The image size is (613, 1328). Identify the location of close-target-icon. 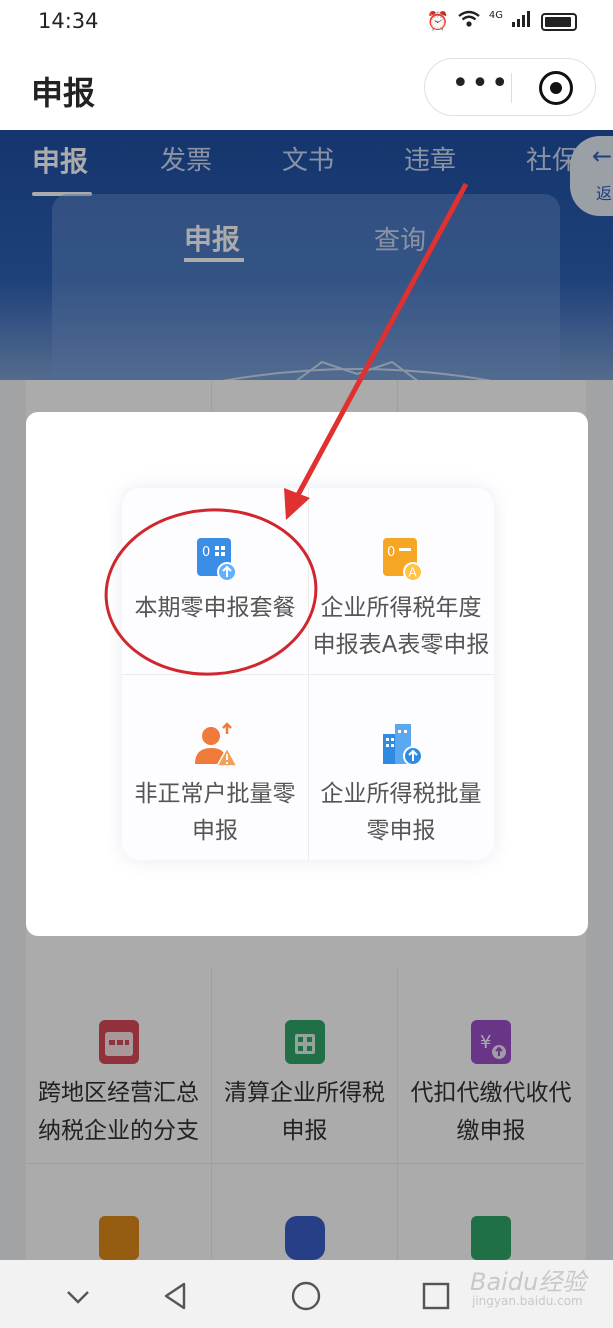
(556, 88).